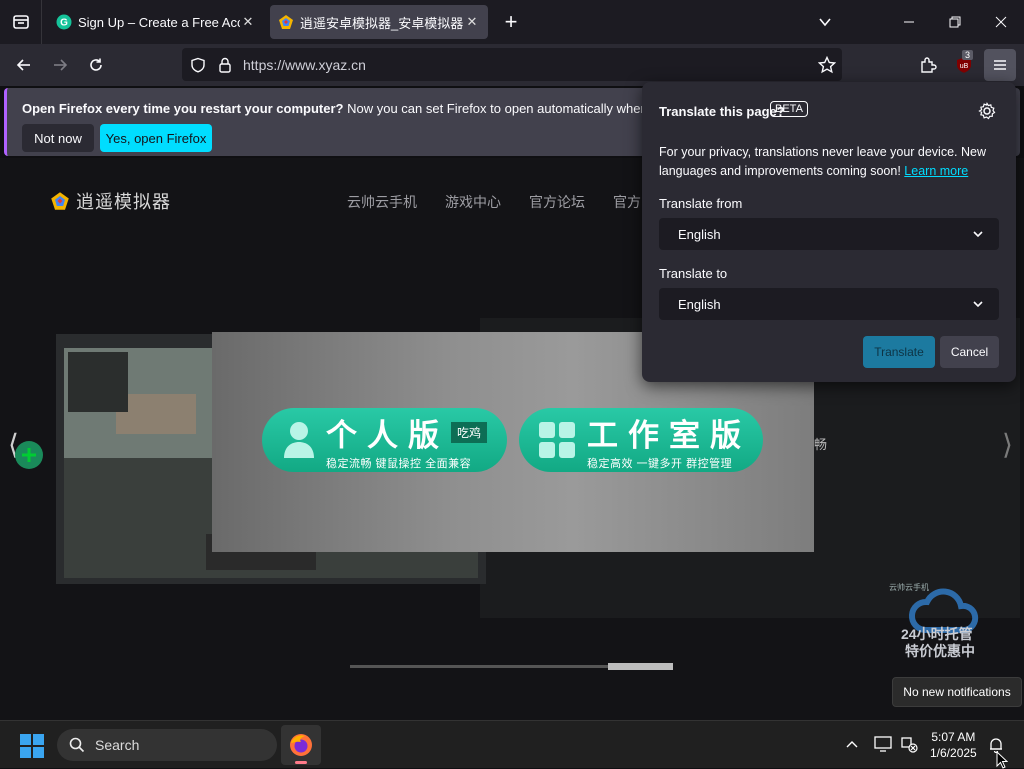 The width and height of the screenshot is (1024, 769). I want to click on xiaoyao-logo-icon, so click(60, 201).